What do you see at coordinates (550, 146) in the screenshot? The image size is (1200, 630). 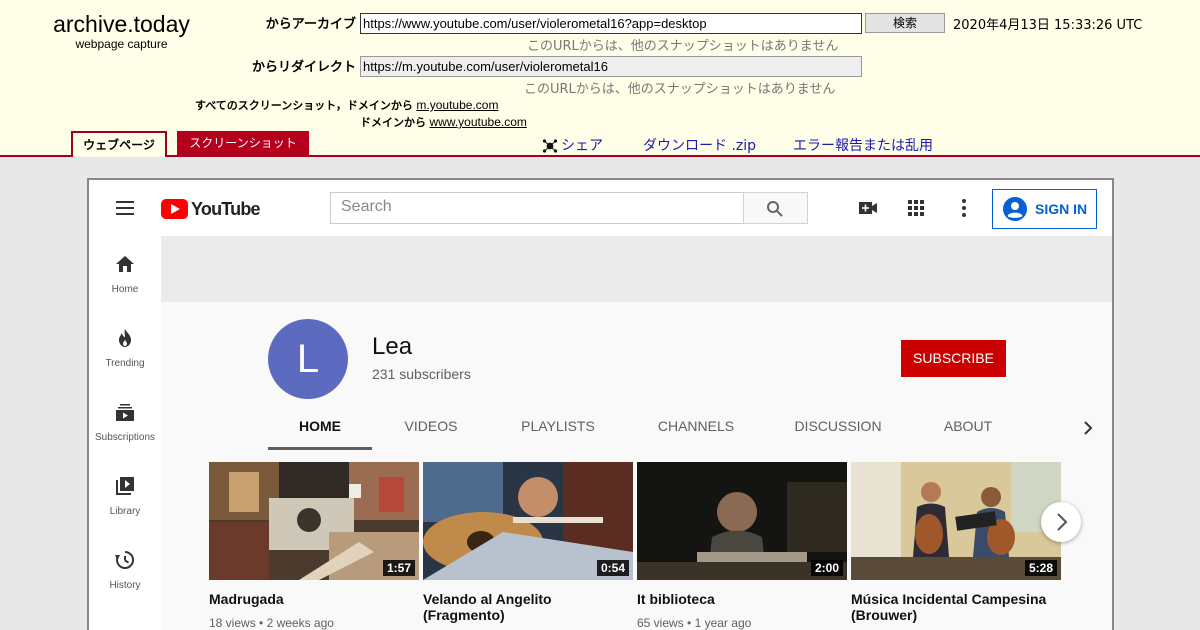 I see `share-icon` at bounding box center [550, 146].